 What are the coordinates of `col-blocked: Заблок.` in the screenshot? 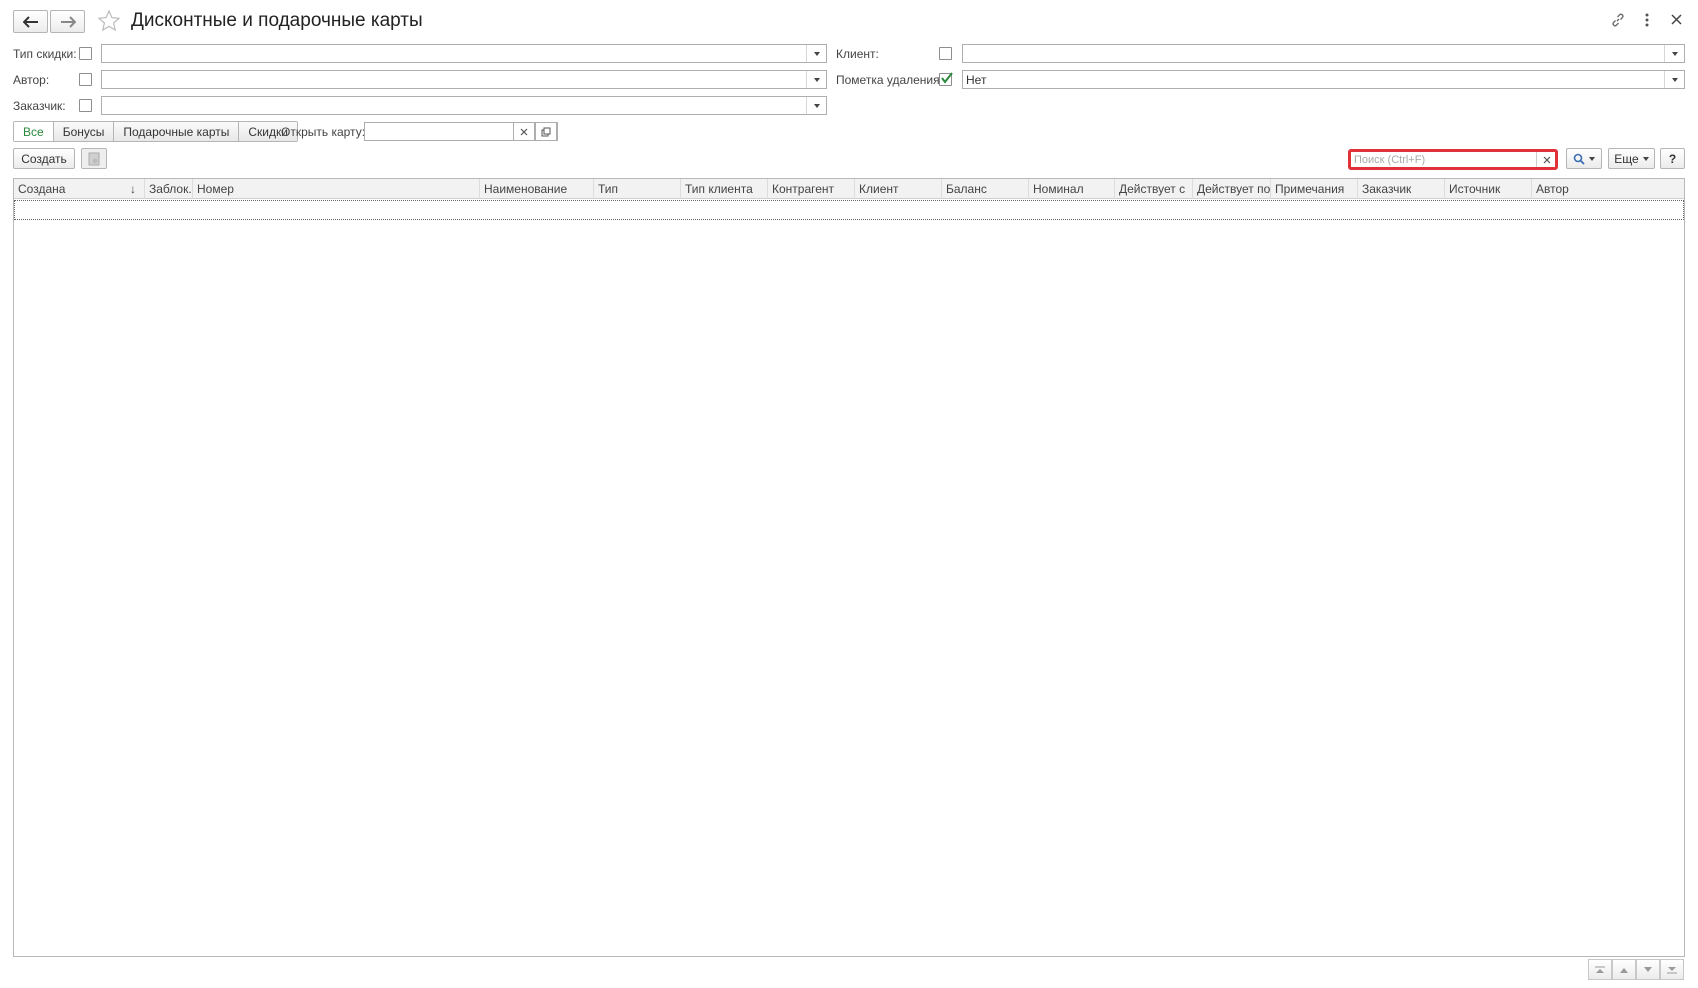 It's located at (169, 189).